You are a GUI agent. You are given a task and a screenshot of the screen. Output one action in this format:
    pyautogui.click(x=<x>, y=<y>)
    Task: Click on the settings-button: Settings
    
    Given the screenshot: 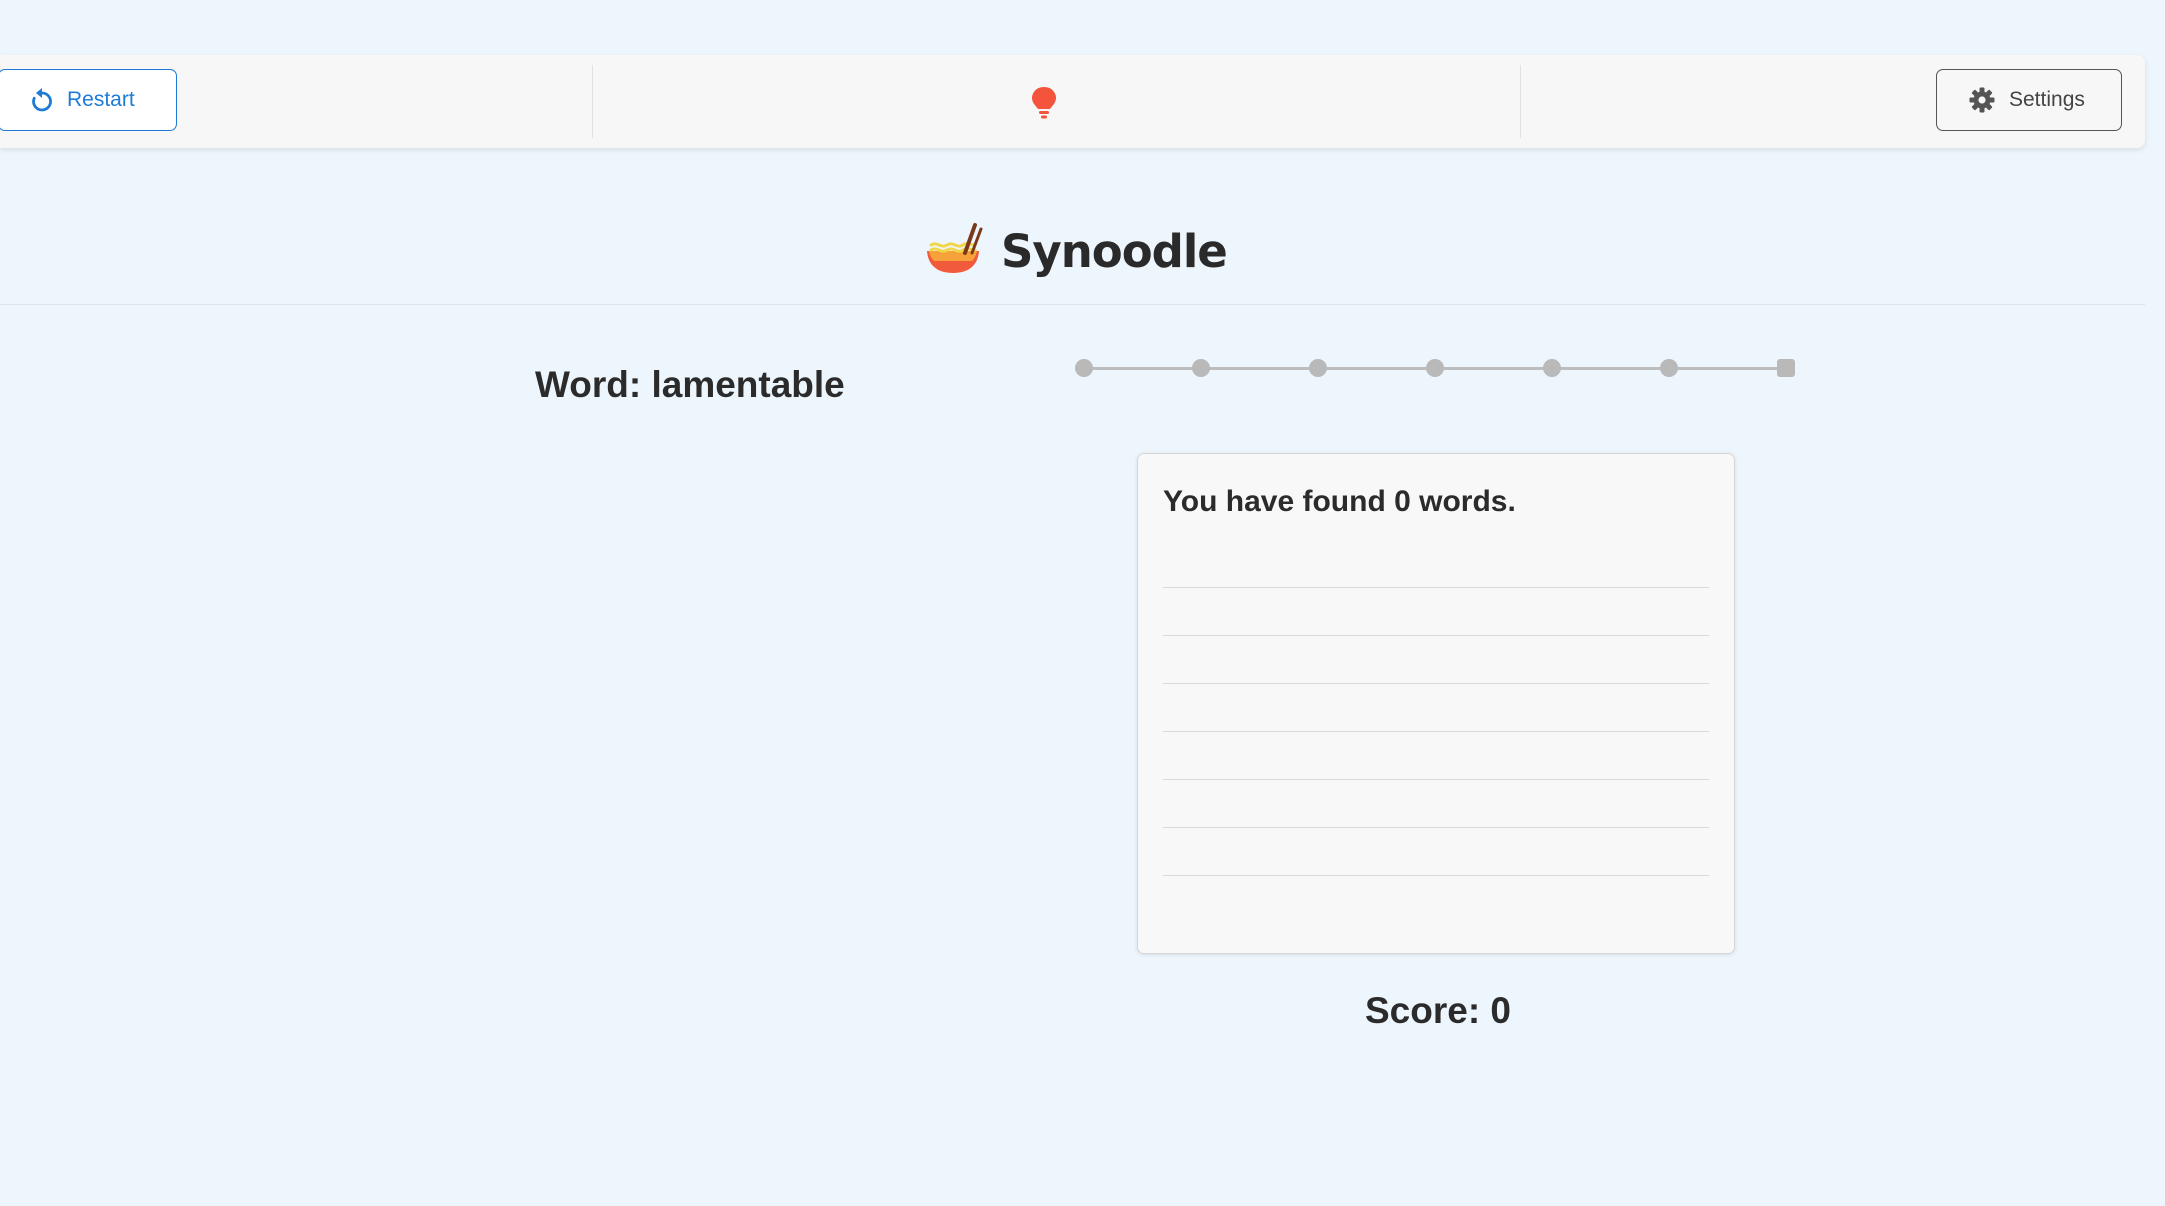 What is the action you would take?
    pyautogui.click(x=2029, y=100)
    